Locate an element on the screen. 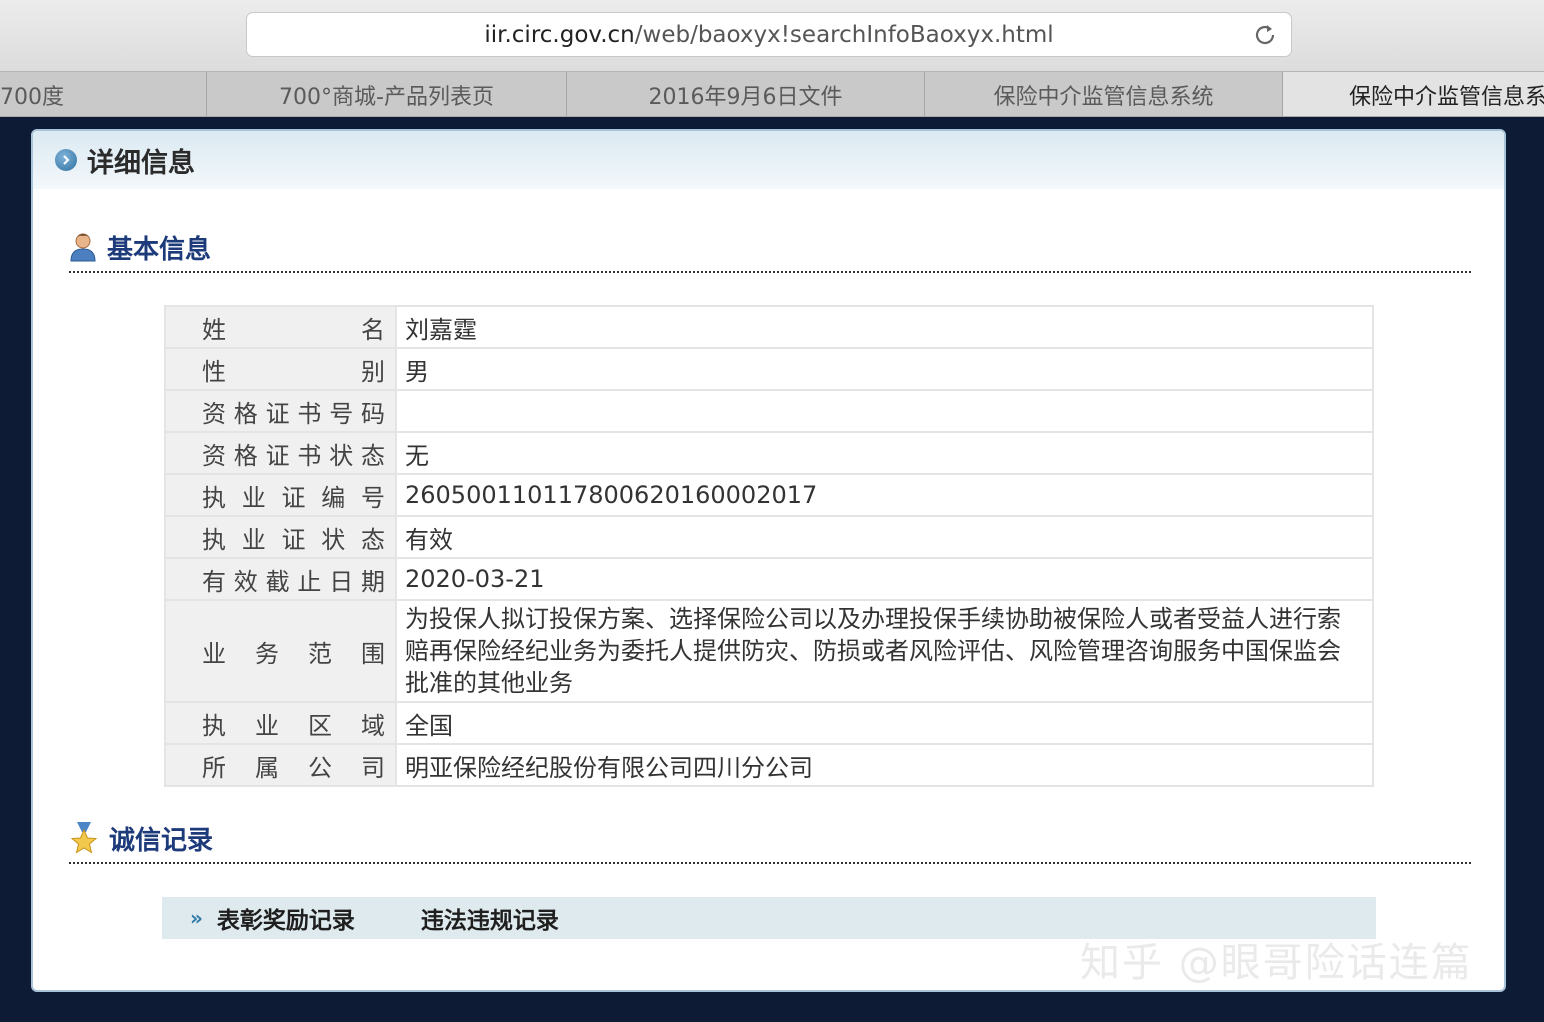 This screenshot has height=1022, width=1544. field-label: 资格证书号码 is located at coordinates (280, 411).